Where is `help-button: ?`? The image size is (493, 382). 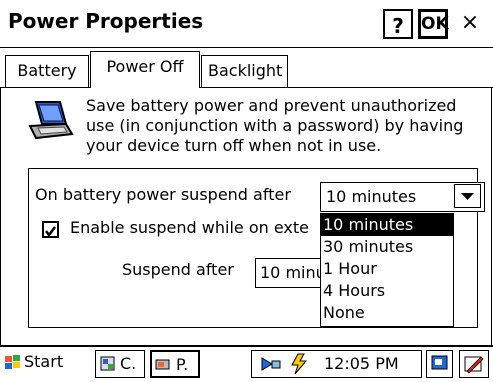 help-button: ? is located at coordinates (398, 24).